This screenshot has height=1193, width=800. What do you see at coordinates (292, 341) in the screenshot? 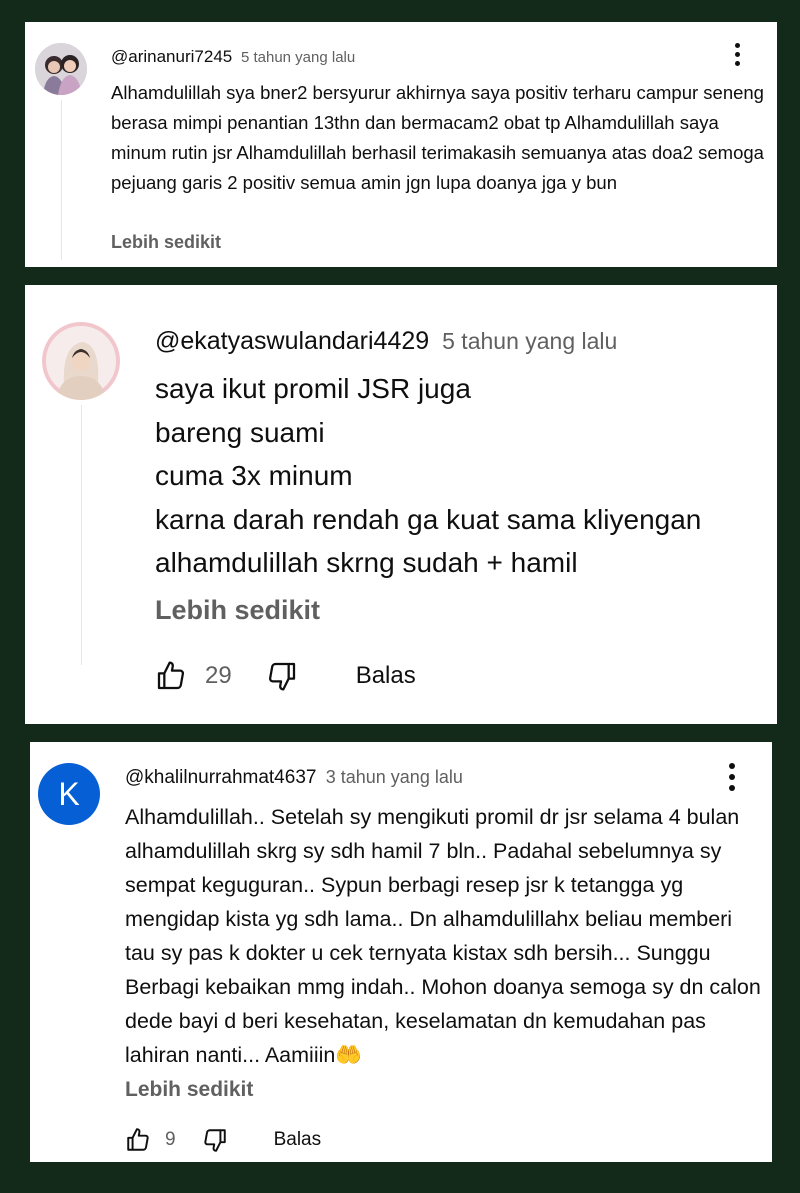
I see `author-handle: @ekatyaswulandari4429` at bounding box center [292, 341].